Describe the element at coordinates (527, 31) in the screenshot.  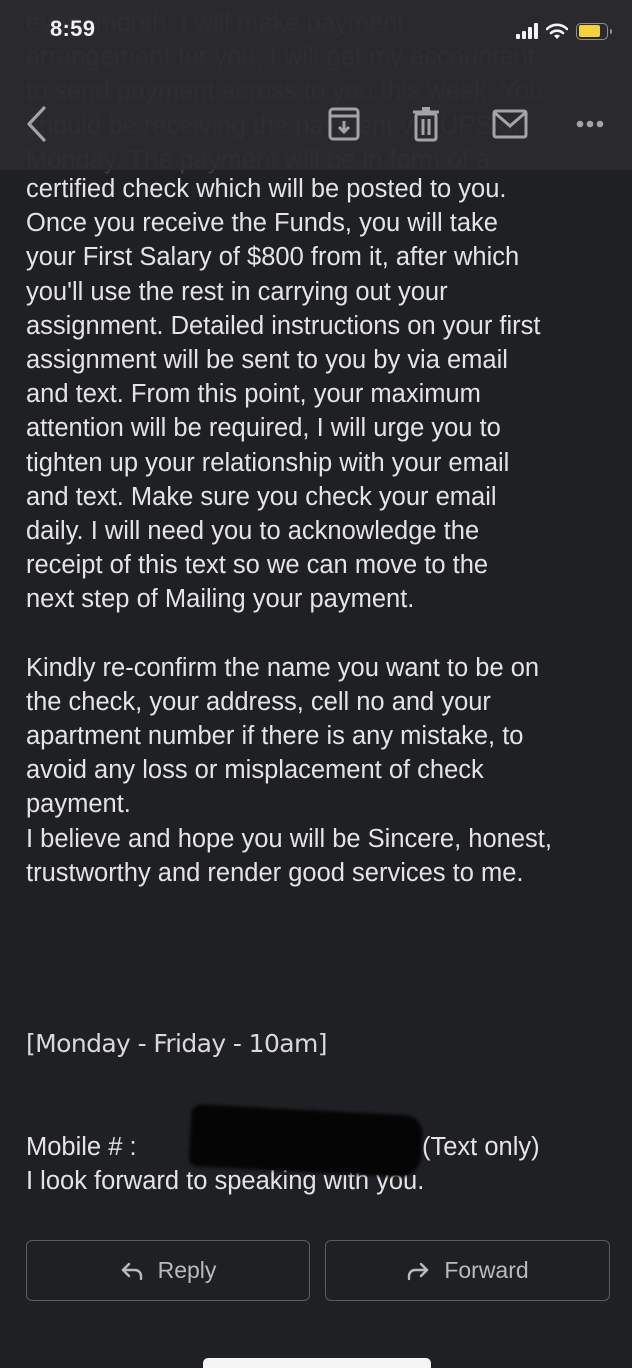
I see `cellular-signal-icon` at that location.